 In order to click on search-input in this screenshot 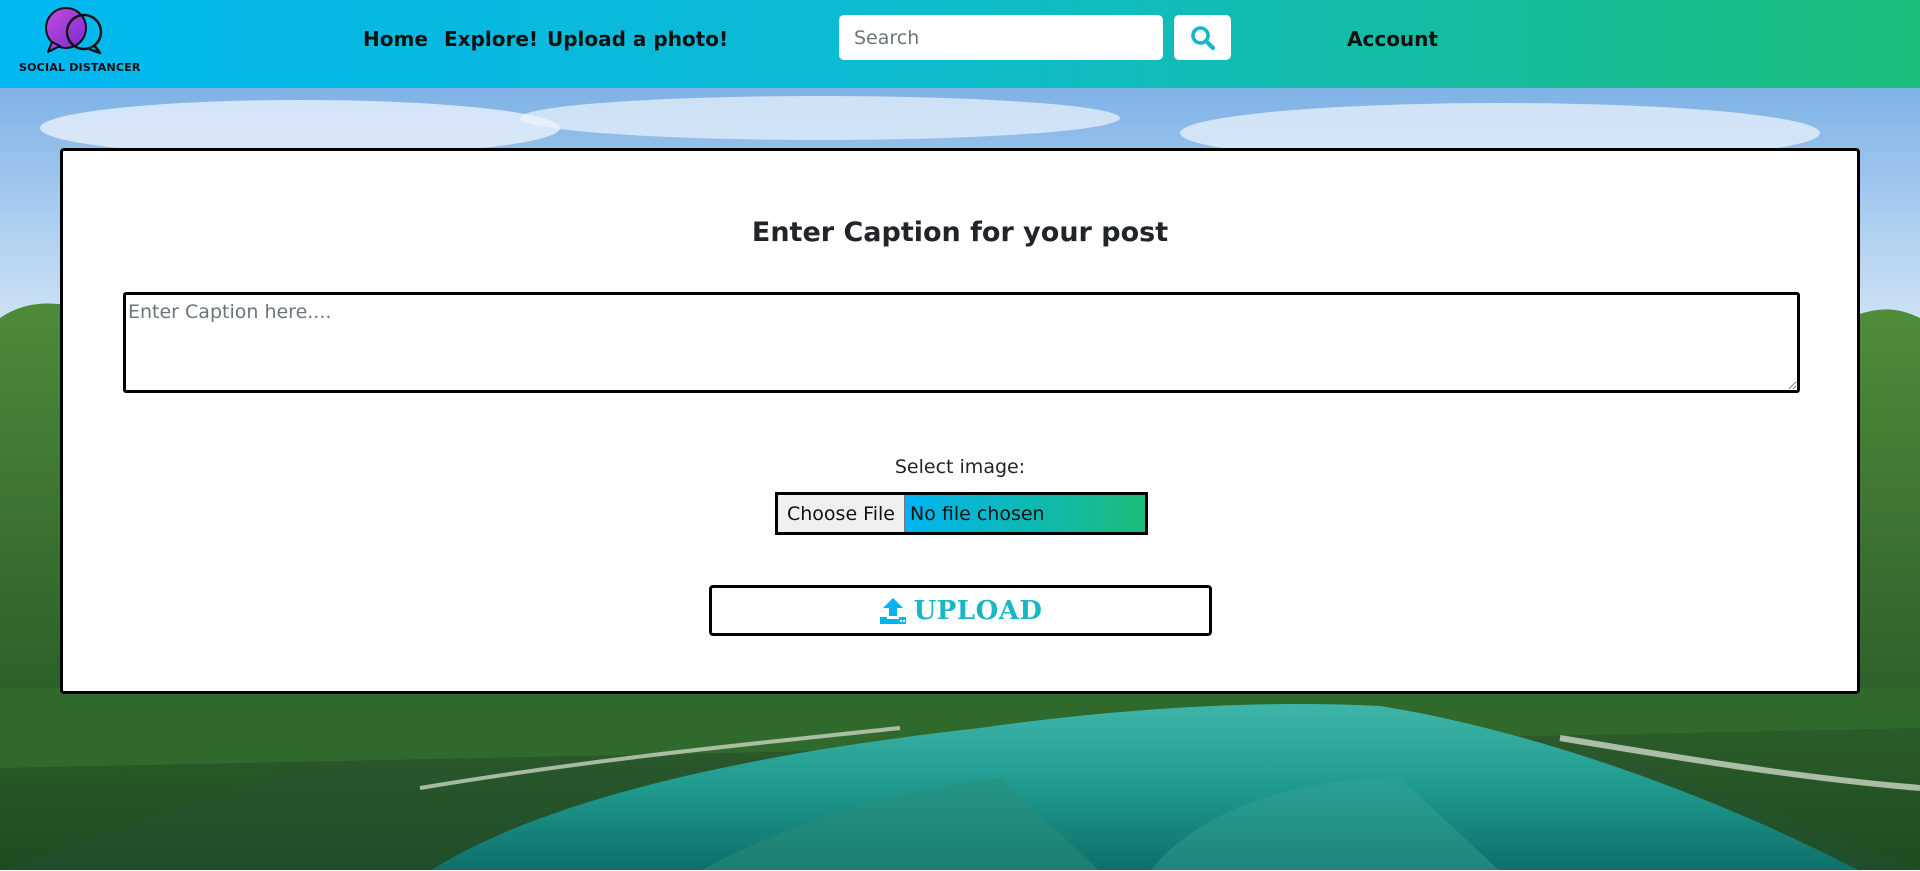, I will do `click(1001, 37)`.